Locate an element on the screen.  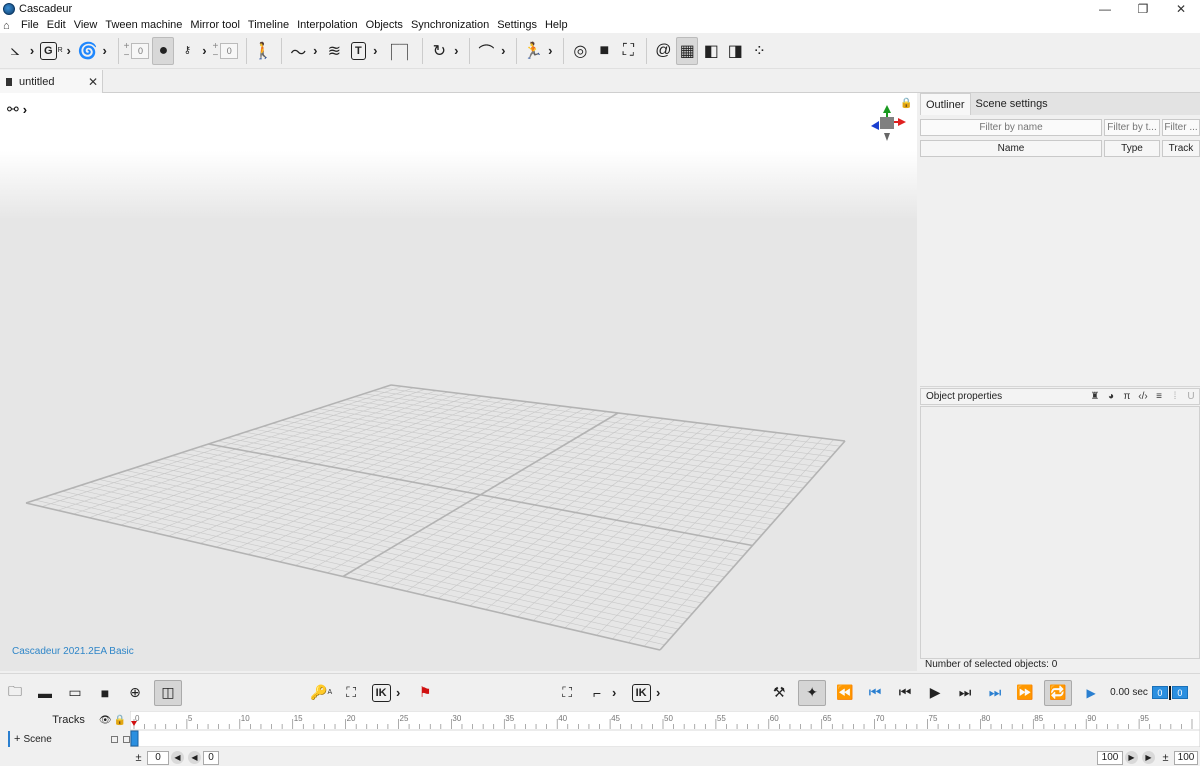
track-scene: + Scene is located at coordinates (69, 739).